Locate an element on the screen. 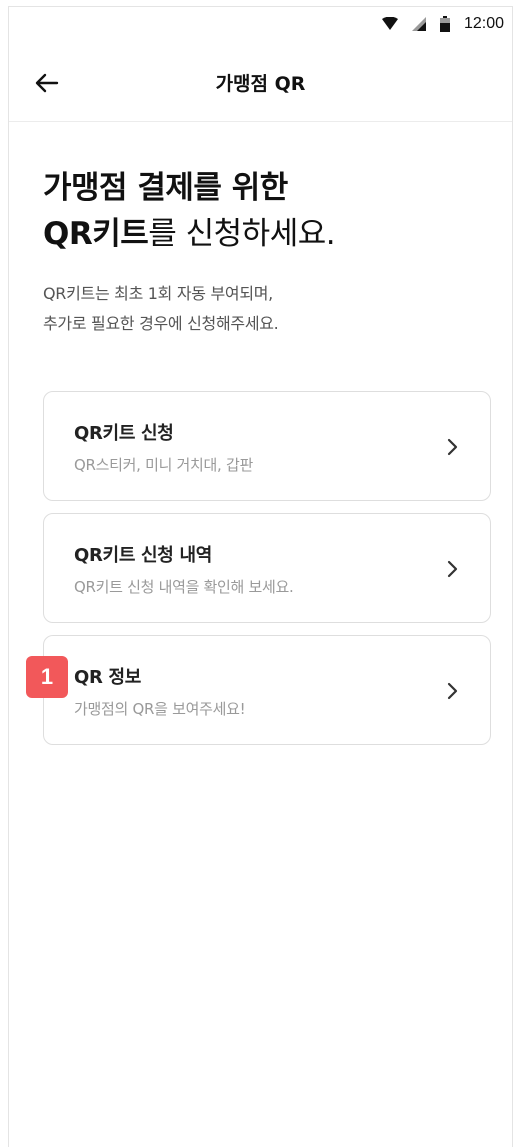 The height and width of the screenshot is (1147, 521). menu-item-title: QR키트 신청 is located at coordinates (124, 433).